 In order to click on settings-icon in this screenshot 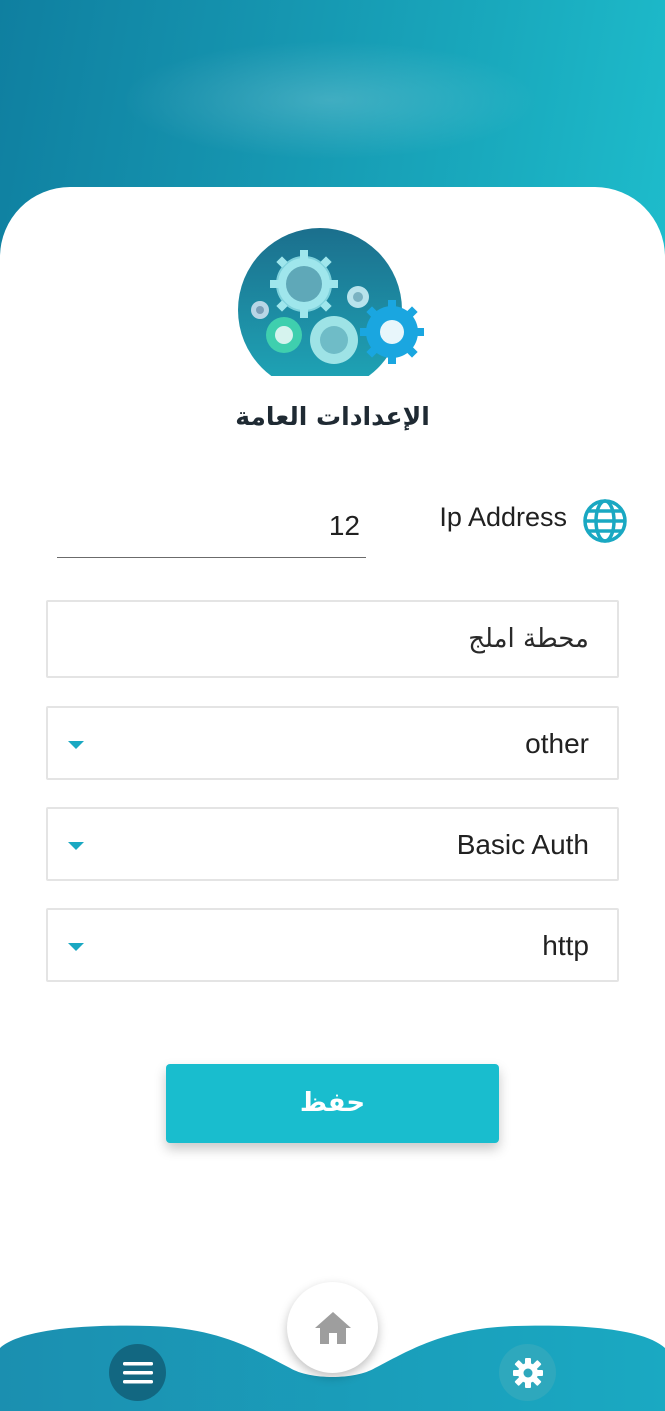, I will do `click(527, 1372)`.